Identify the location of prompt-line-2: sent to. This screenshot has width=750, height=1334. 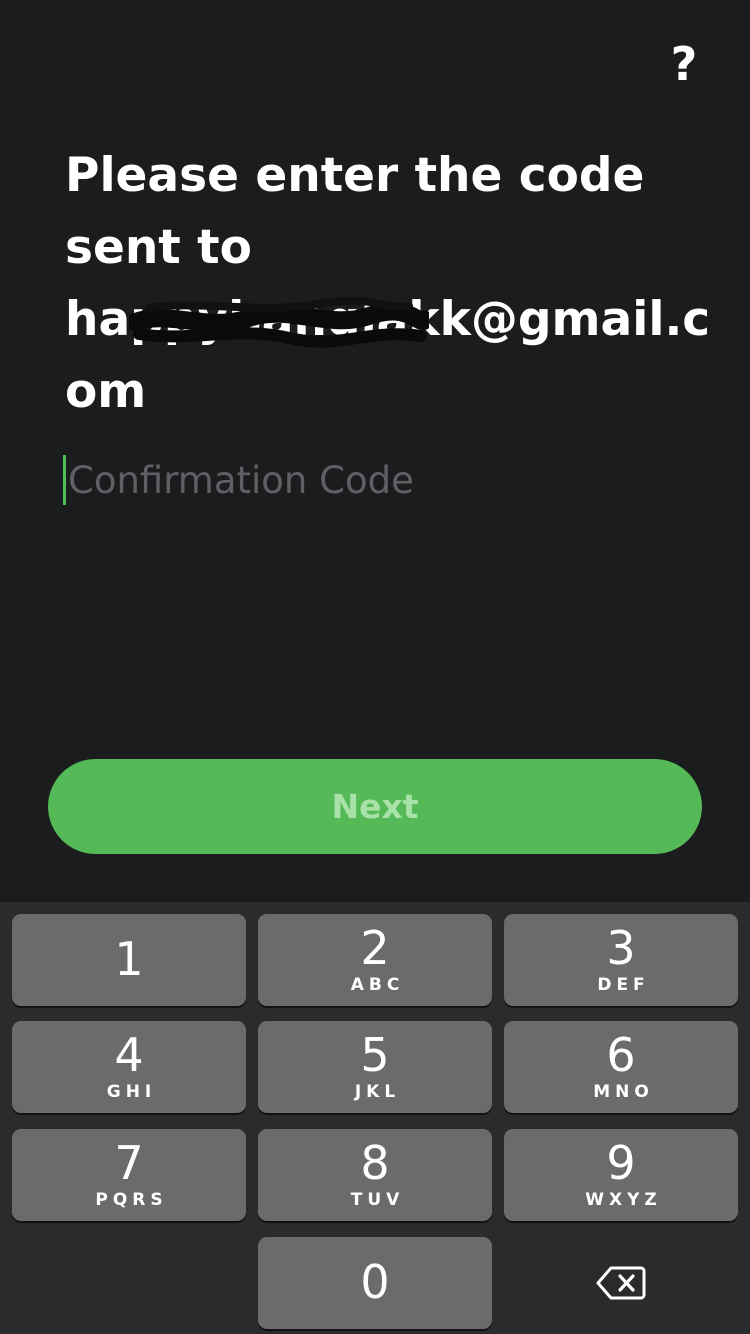
(158, 247).